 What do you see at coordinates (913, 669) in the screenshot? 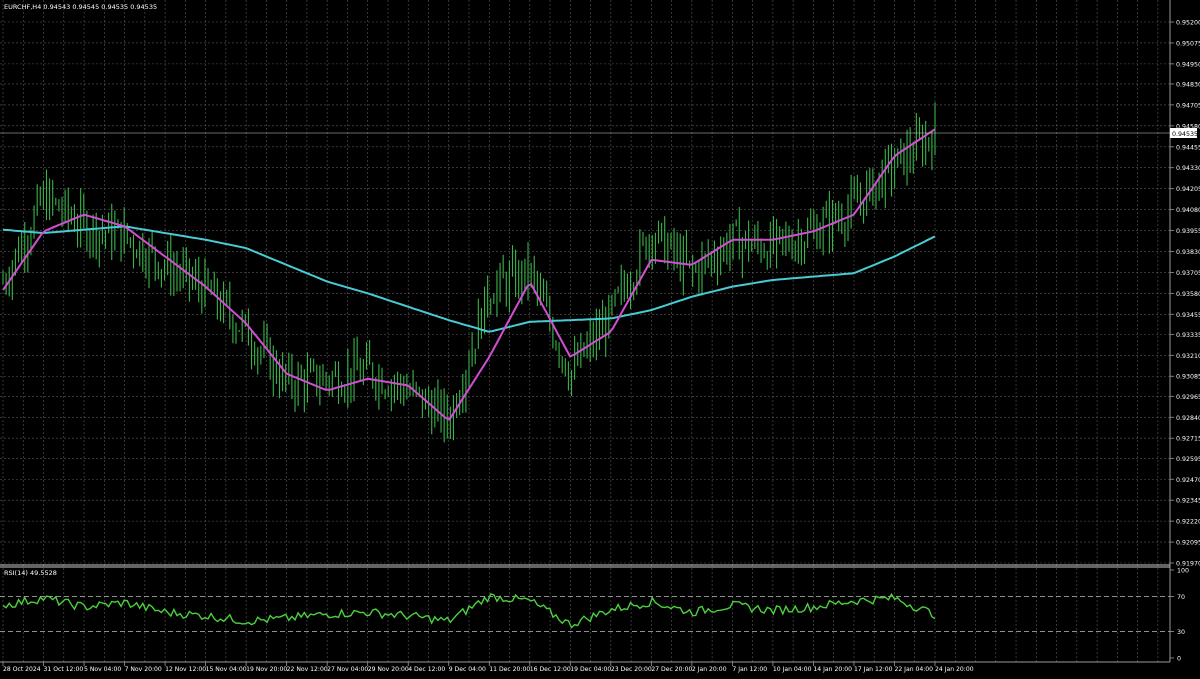
I see `time-label: 22 Jan 04:00` at bounding box center [913, 669].